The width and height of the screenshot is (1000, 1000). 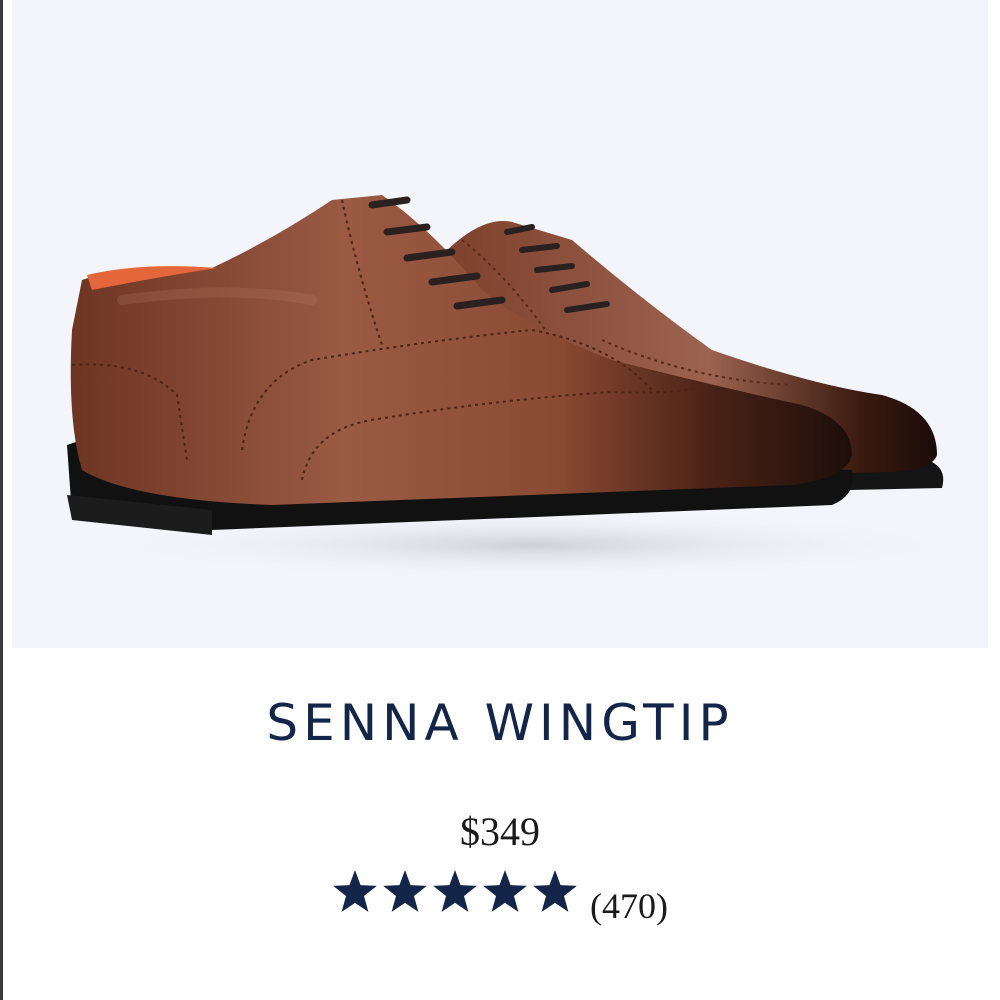 I want to click on star-rating, so click(x=455, y=892).